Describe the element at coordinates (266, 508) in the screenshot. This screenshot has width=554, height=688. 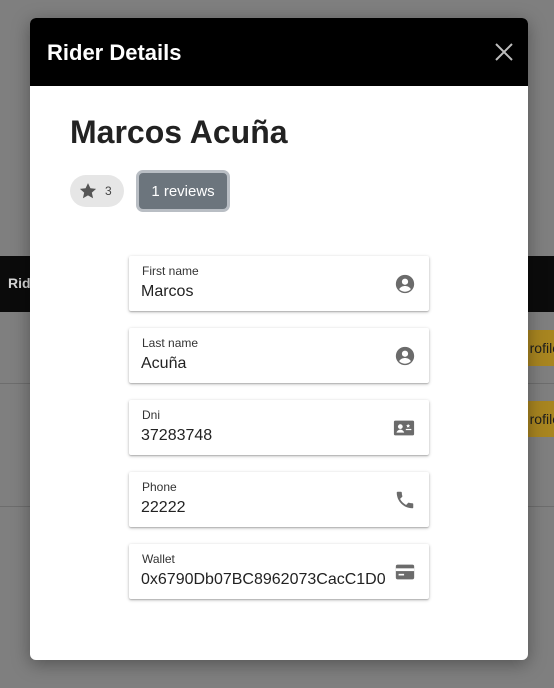
I see `field-value: 22222` at that location.